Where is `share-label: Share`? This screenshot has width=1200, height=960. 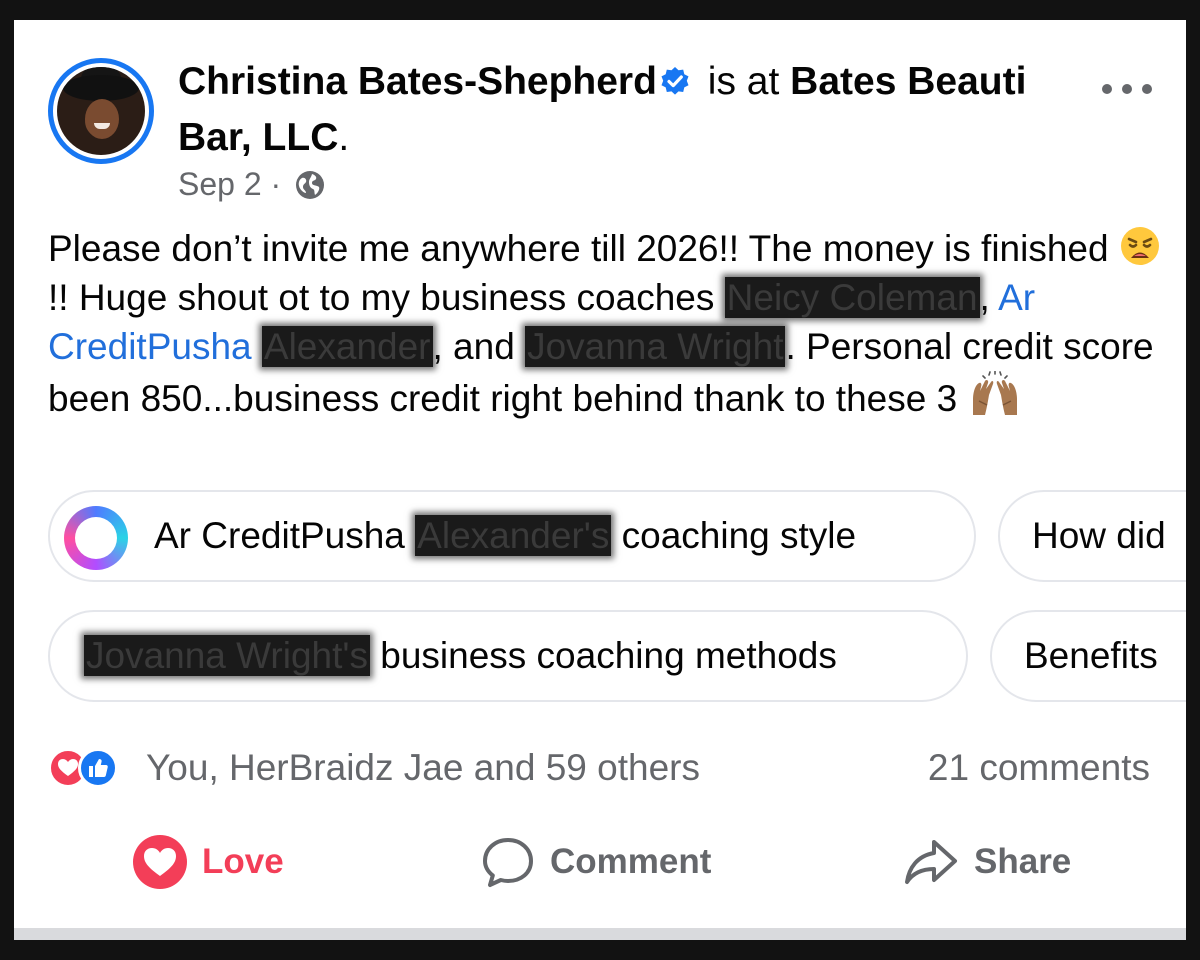 share-label: Share is located at coordinates (1023, 861).